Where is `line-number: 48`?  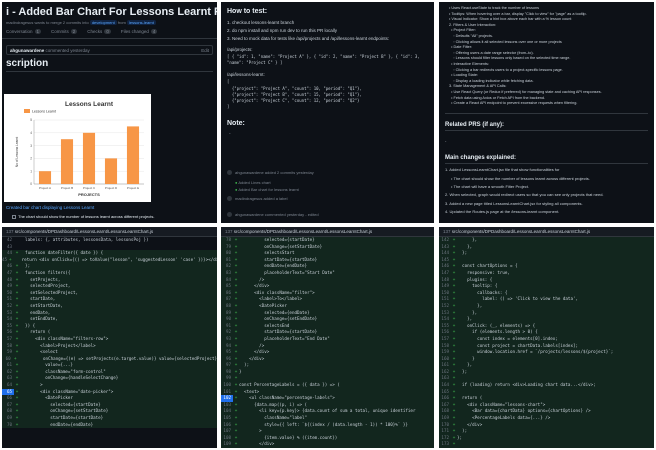 line-number: 48 is located at coordinates (8, 280).